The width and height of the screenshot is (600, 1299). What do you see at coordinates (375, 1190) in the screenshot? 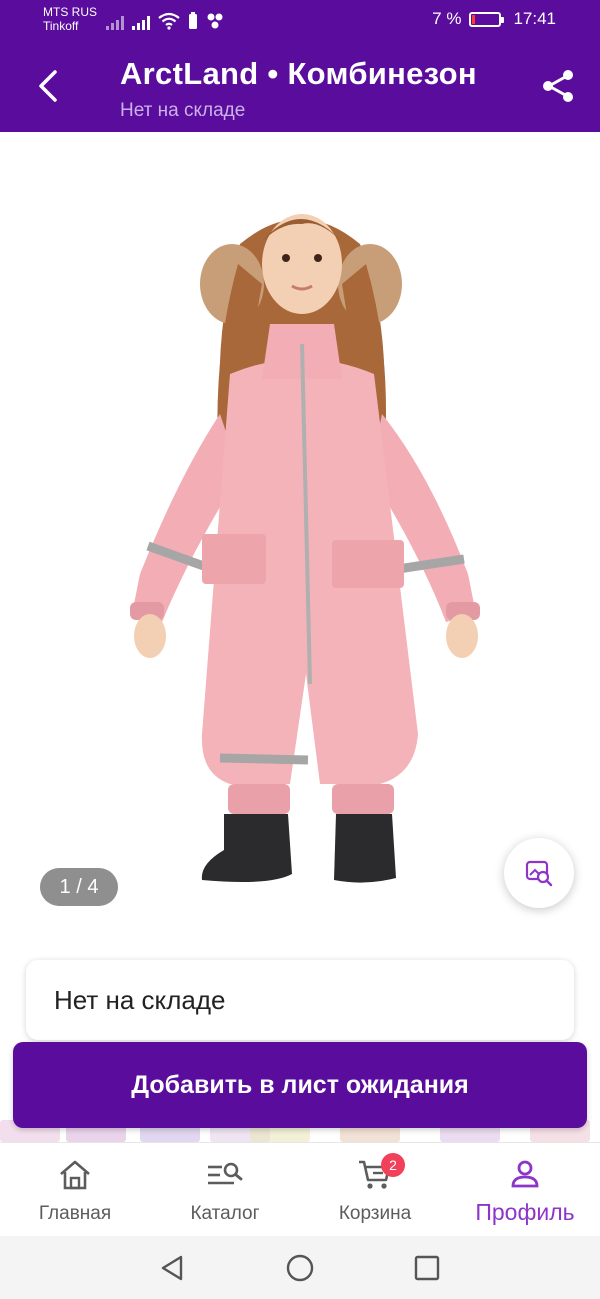
I see `nav-item-cart: 2 Корзина` at bounding box center [375, 1190].